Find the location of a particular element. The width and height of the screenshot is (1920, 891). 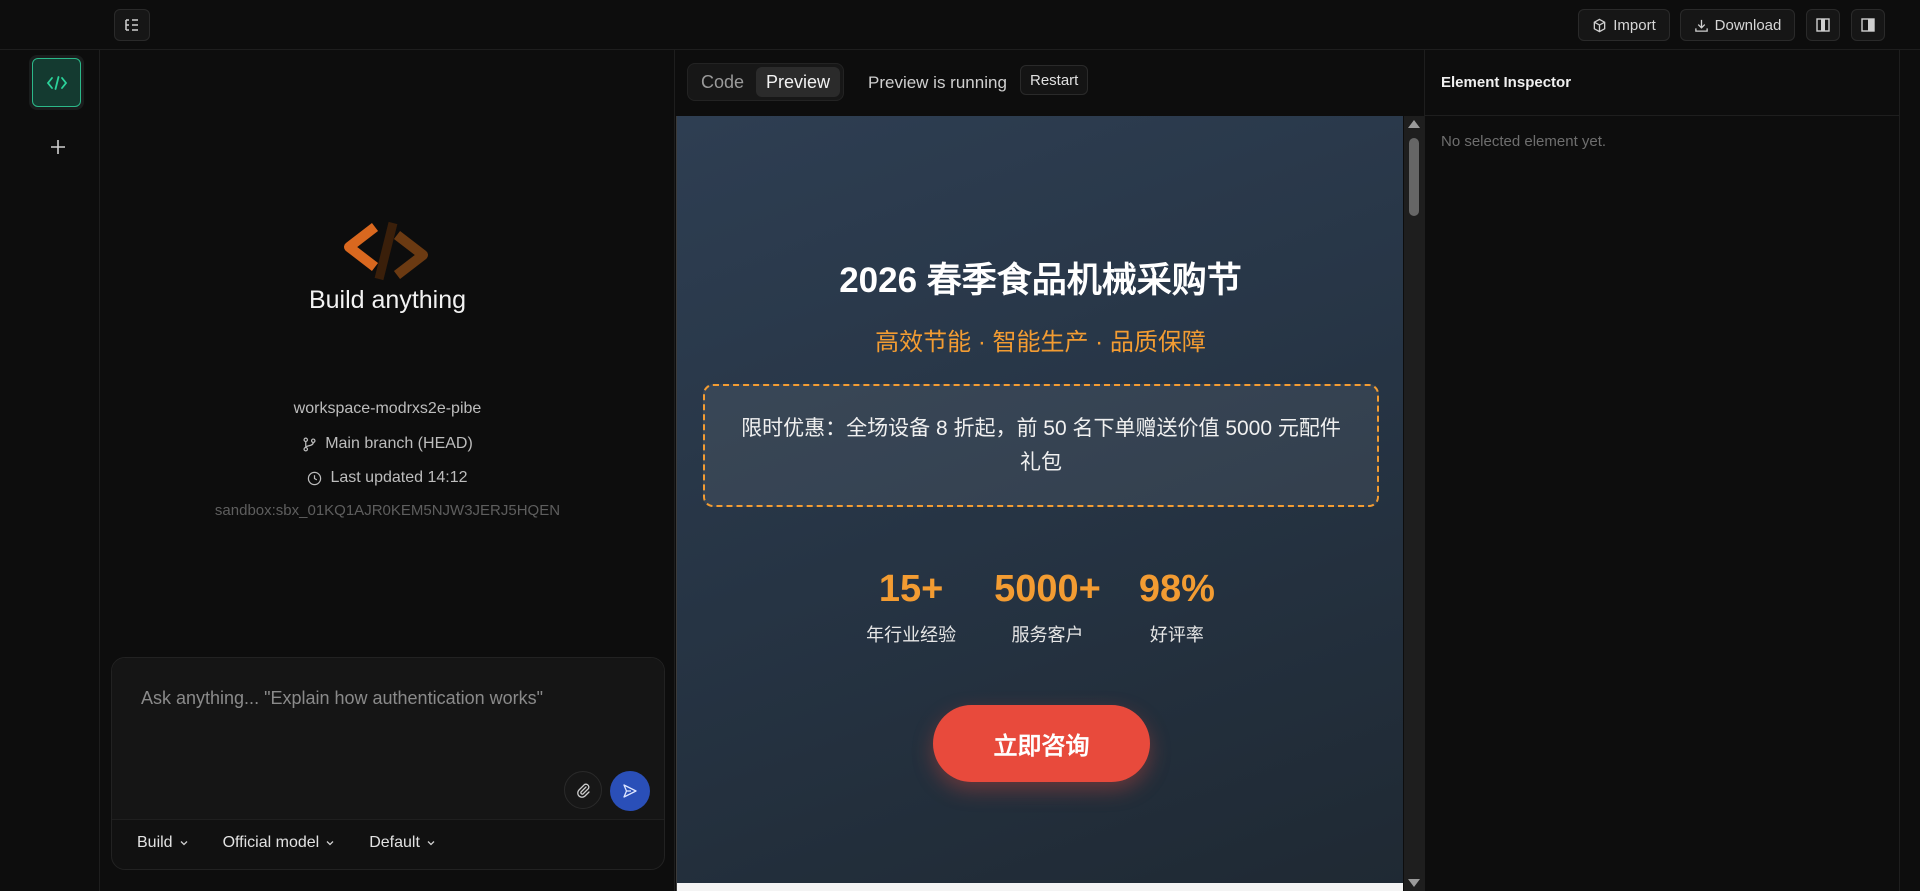

top-bar: Import Download is located at coordinates (960, 25).